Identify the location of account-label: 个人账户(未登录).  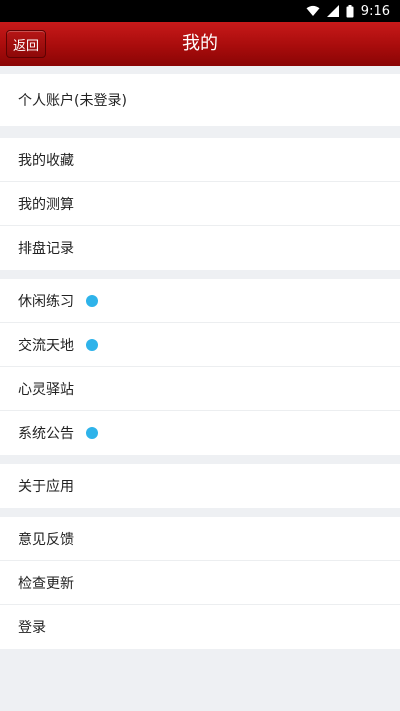
(72, 101).